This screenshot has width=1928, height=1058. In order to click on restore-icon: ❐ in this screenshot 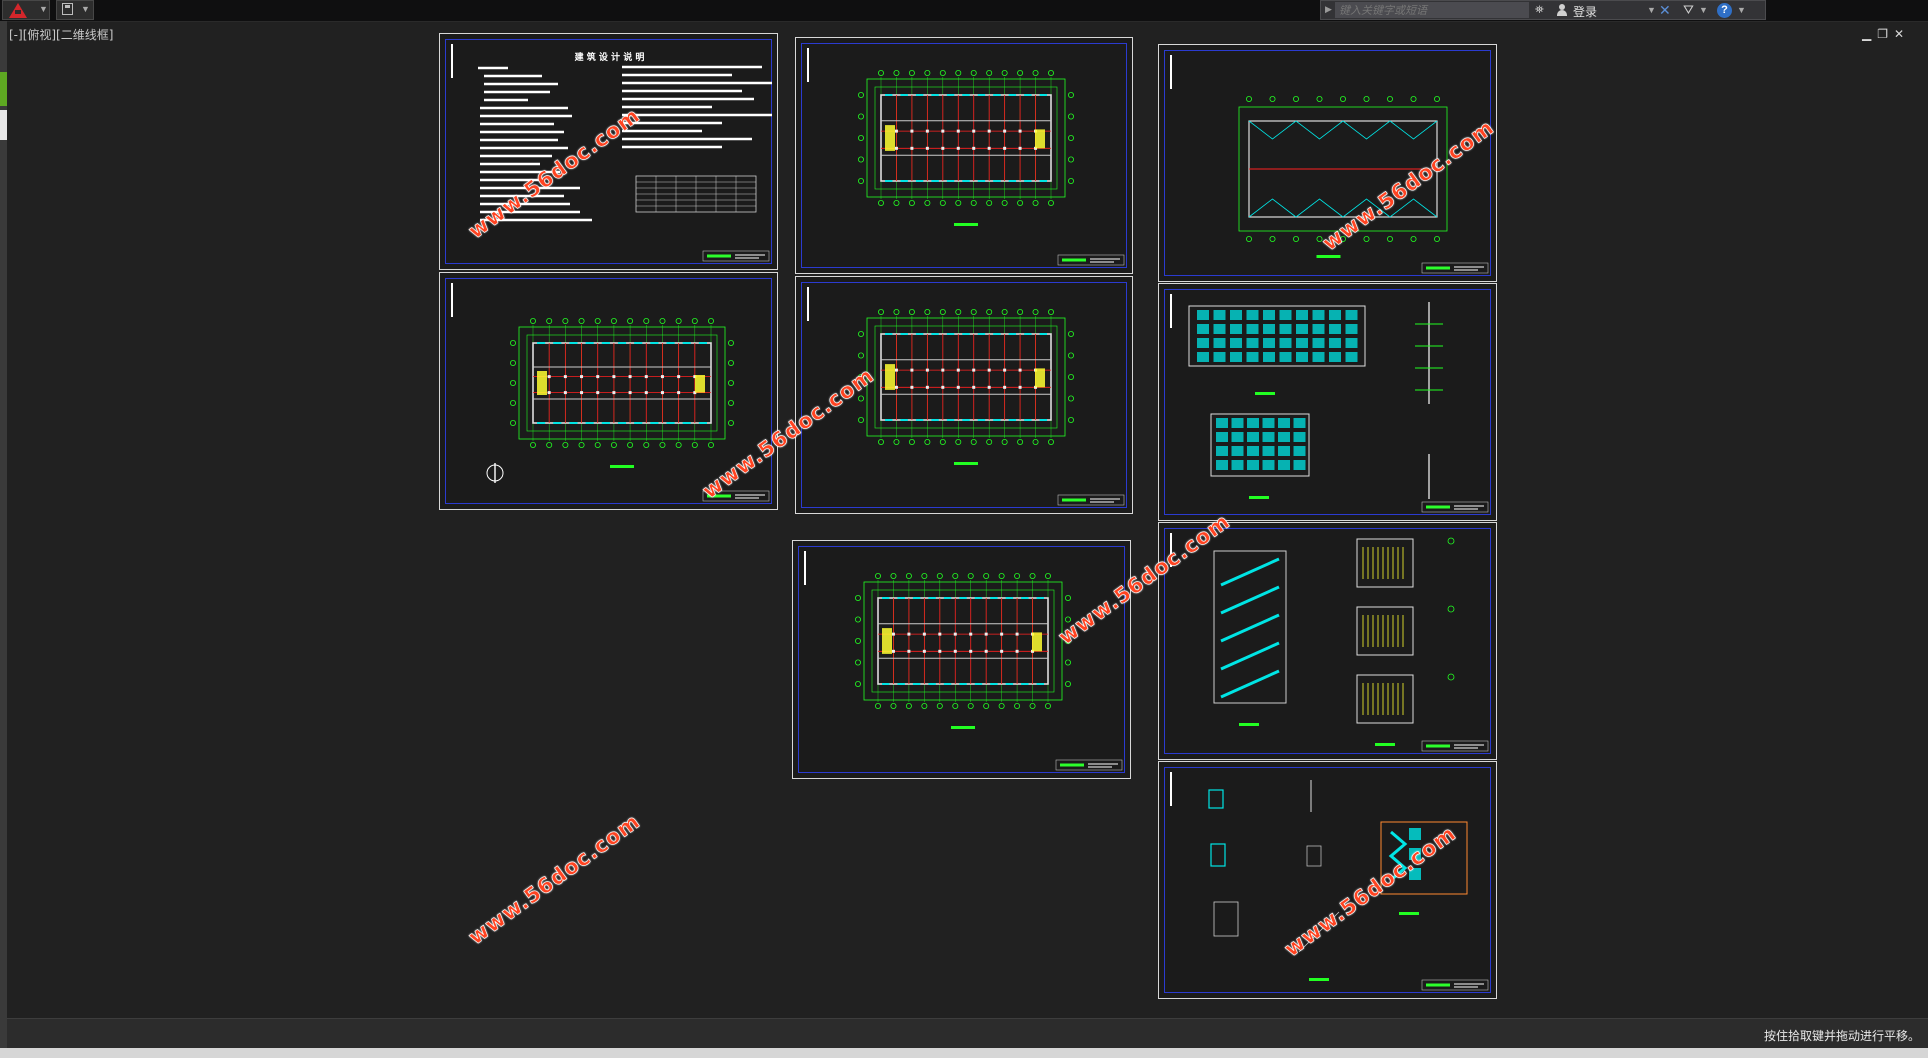, I will do `click(1885, 34)`.